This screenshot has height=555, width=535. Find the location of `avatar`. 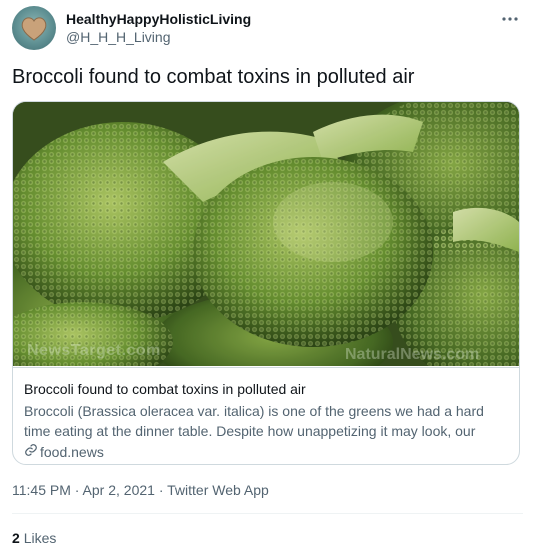

avatar is located at coordinates (34, 28).